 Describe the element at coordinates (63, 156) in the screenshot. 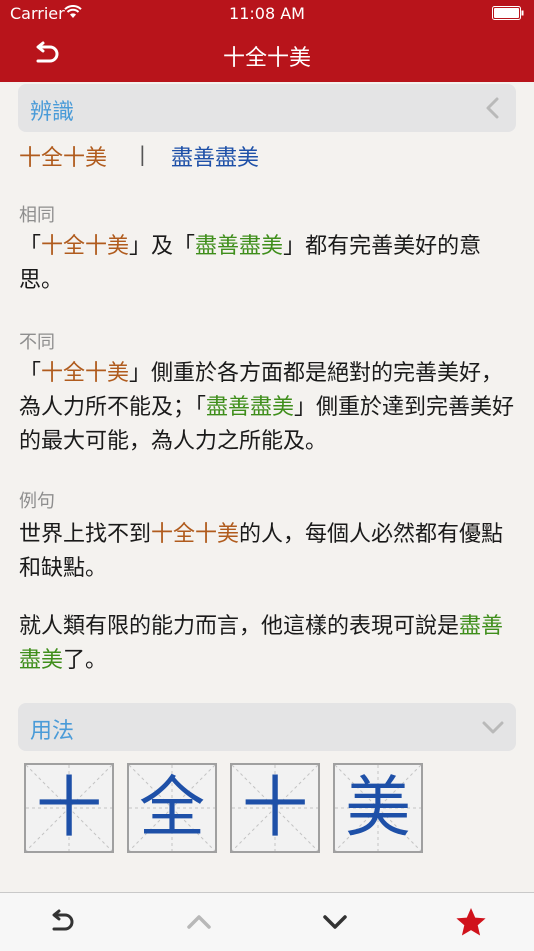

I see `tab-first-word: 十全十美` at that location.